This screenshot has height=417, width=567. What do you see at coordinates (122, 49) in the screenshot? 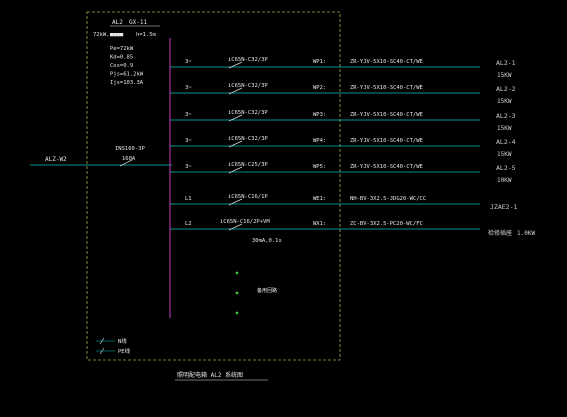
I see `panel-param: Pe=72kW` at bounding box center [122, 49].